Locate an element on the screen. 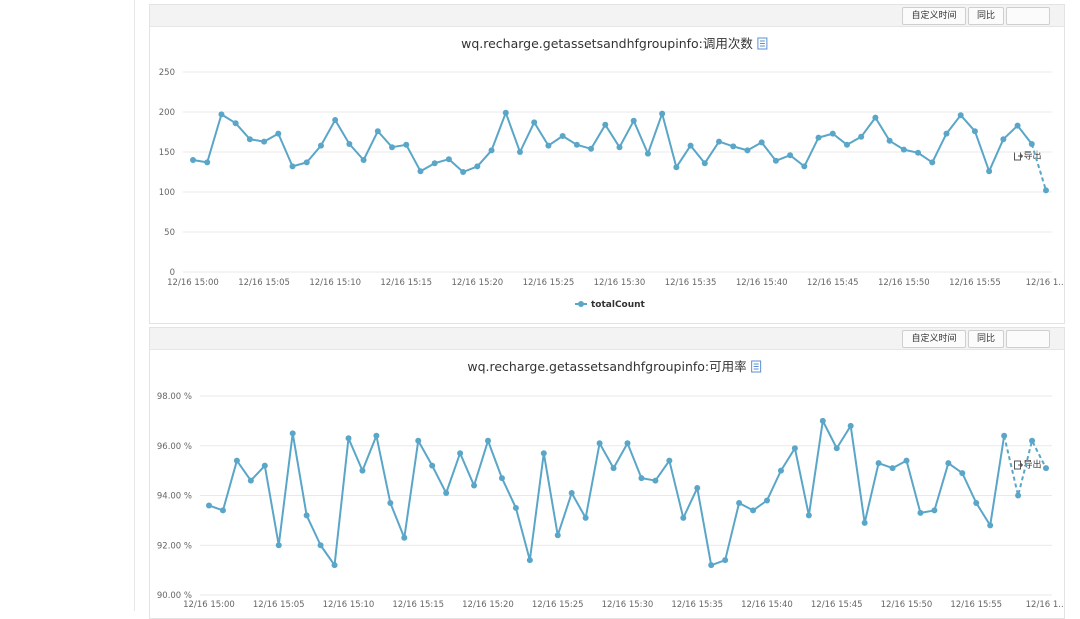 This screenshot has height=619, width=1080. content-divider is located at coordinates (134, 305).